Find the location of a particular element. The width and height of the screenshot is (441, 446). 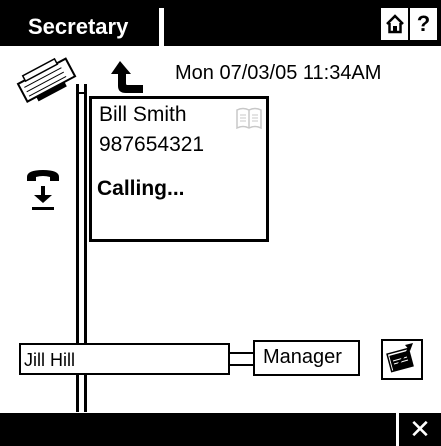

write-note-button is located at coordinates (402, 359).